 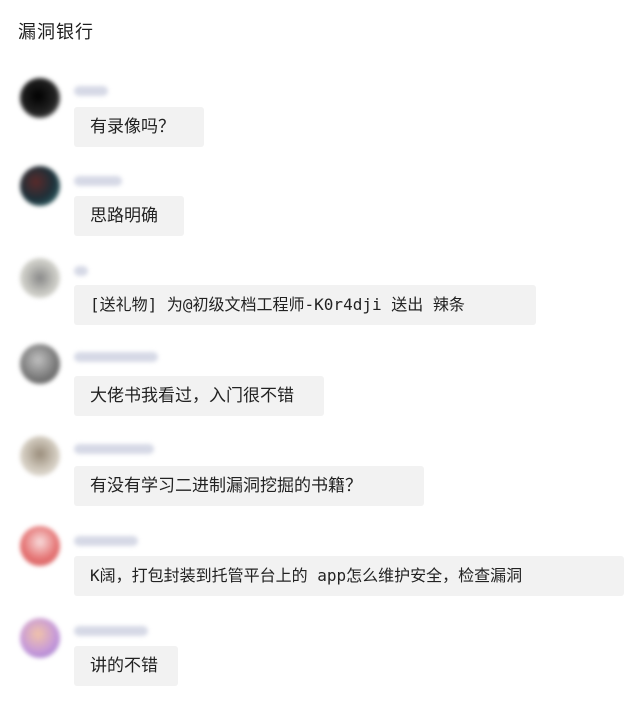 I want to click on message-bubble: 讲的不错, so click(x=126, y=666).